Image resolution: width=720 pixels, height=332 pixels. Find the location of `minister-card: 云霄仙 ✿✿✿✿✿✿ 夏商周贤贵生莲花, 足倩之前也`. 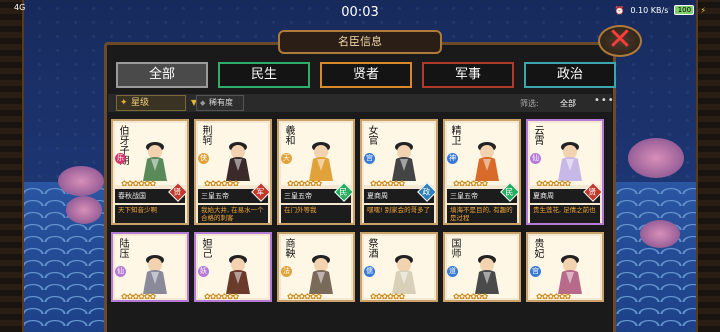

minister-card: 云霄仙 ✿✿✿✿✿✿ 夏商周贤贵生莲花, 足倩之前也 is located at coordinates (565, 172).